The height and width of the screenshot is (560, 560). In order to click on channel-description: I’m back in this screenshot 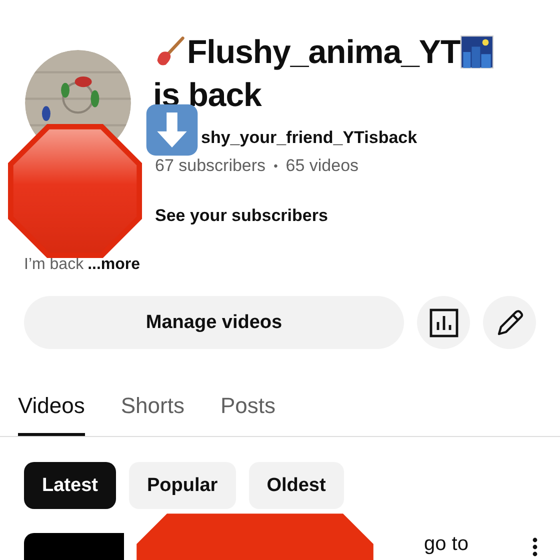, I will do `click(54, 265)`.